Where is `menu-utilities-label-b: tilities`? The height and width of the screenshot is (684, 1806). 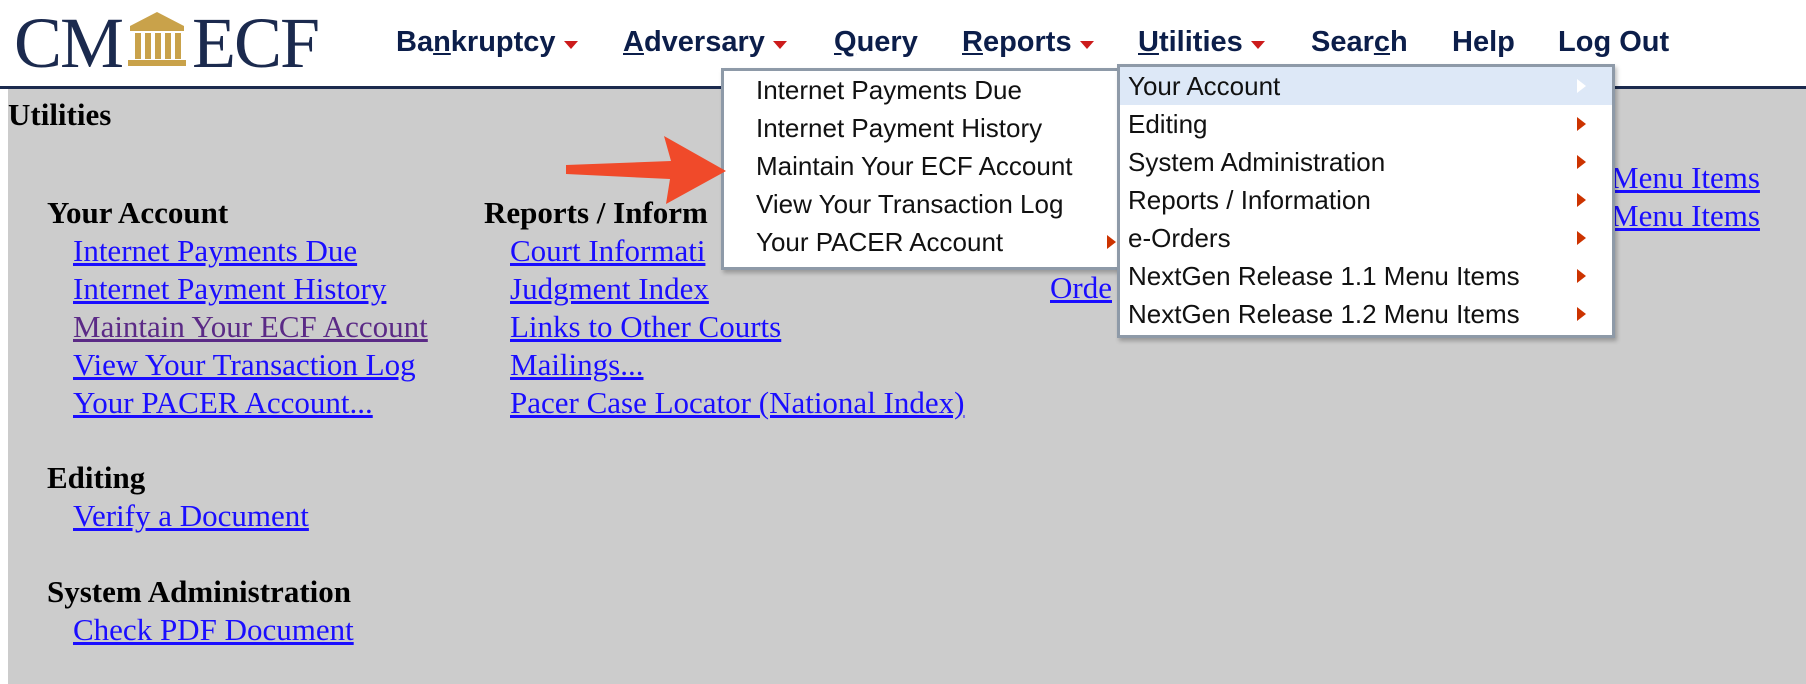 menu-utilities-label-b: tilities is located at coordinates (1200, 42).